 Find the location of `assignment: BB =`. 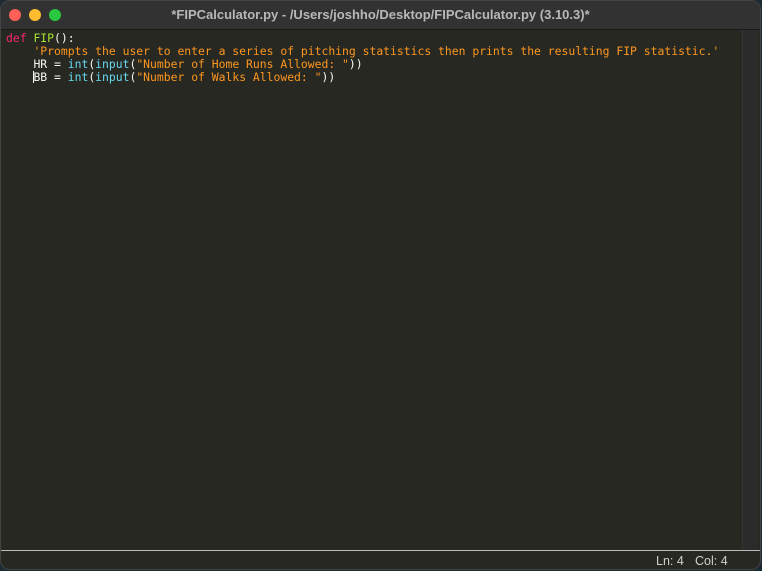

assignment: BB = is located at coordinates (50, 77).